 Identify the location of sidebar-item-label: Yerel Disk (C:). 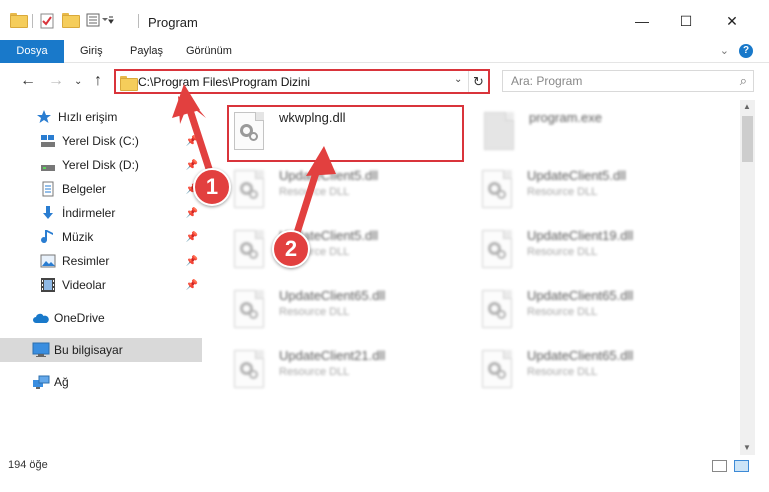
(100, 141).